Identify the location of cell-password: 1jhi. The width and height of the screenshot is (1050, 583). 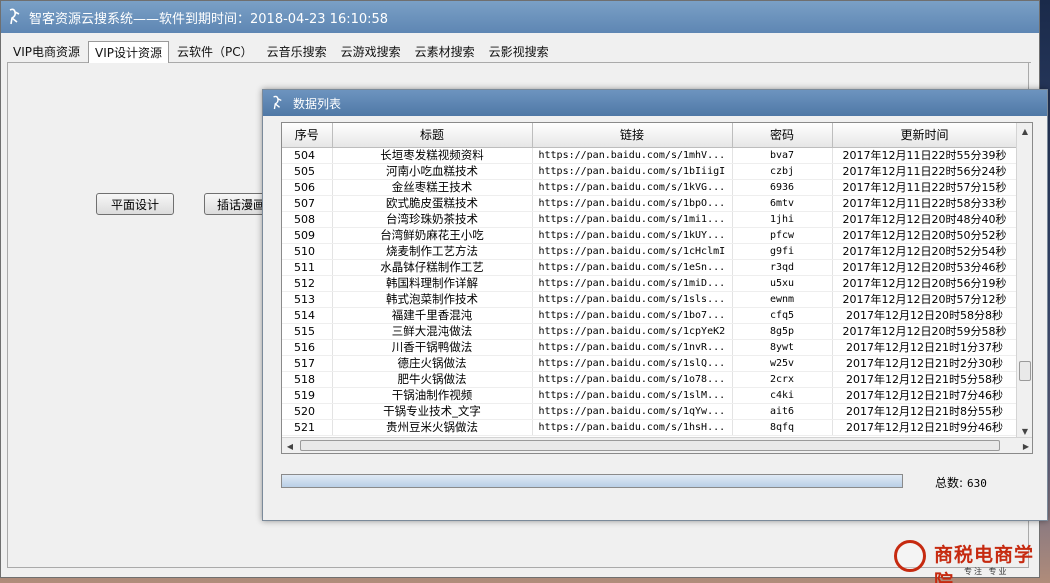
(782, 219).